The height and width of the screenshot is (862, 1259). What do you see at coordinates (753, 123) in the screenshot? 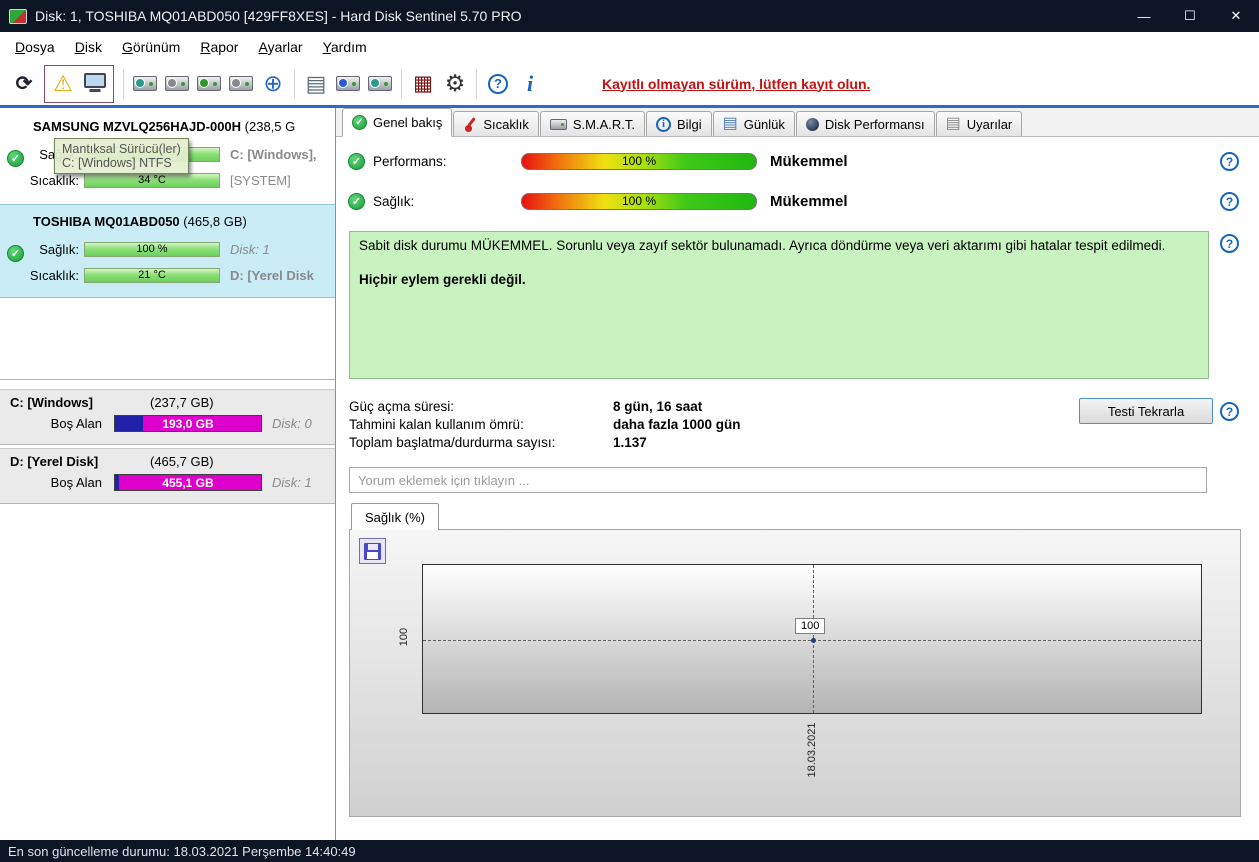
I see `tab-gunluk: ▤ Günlük` at bounding box center [753, 123].